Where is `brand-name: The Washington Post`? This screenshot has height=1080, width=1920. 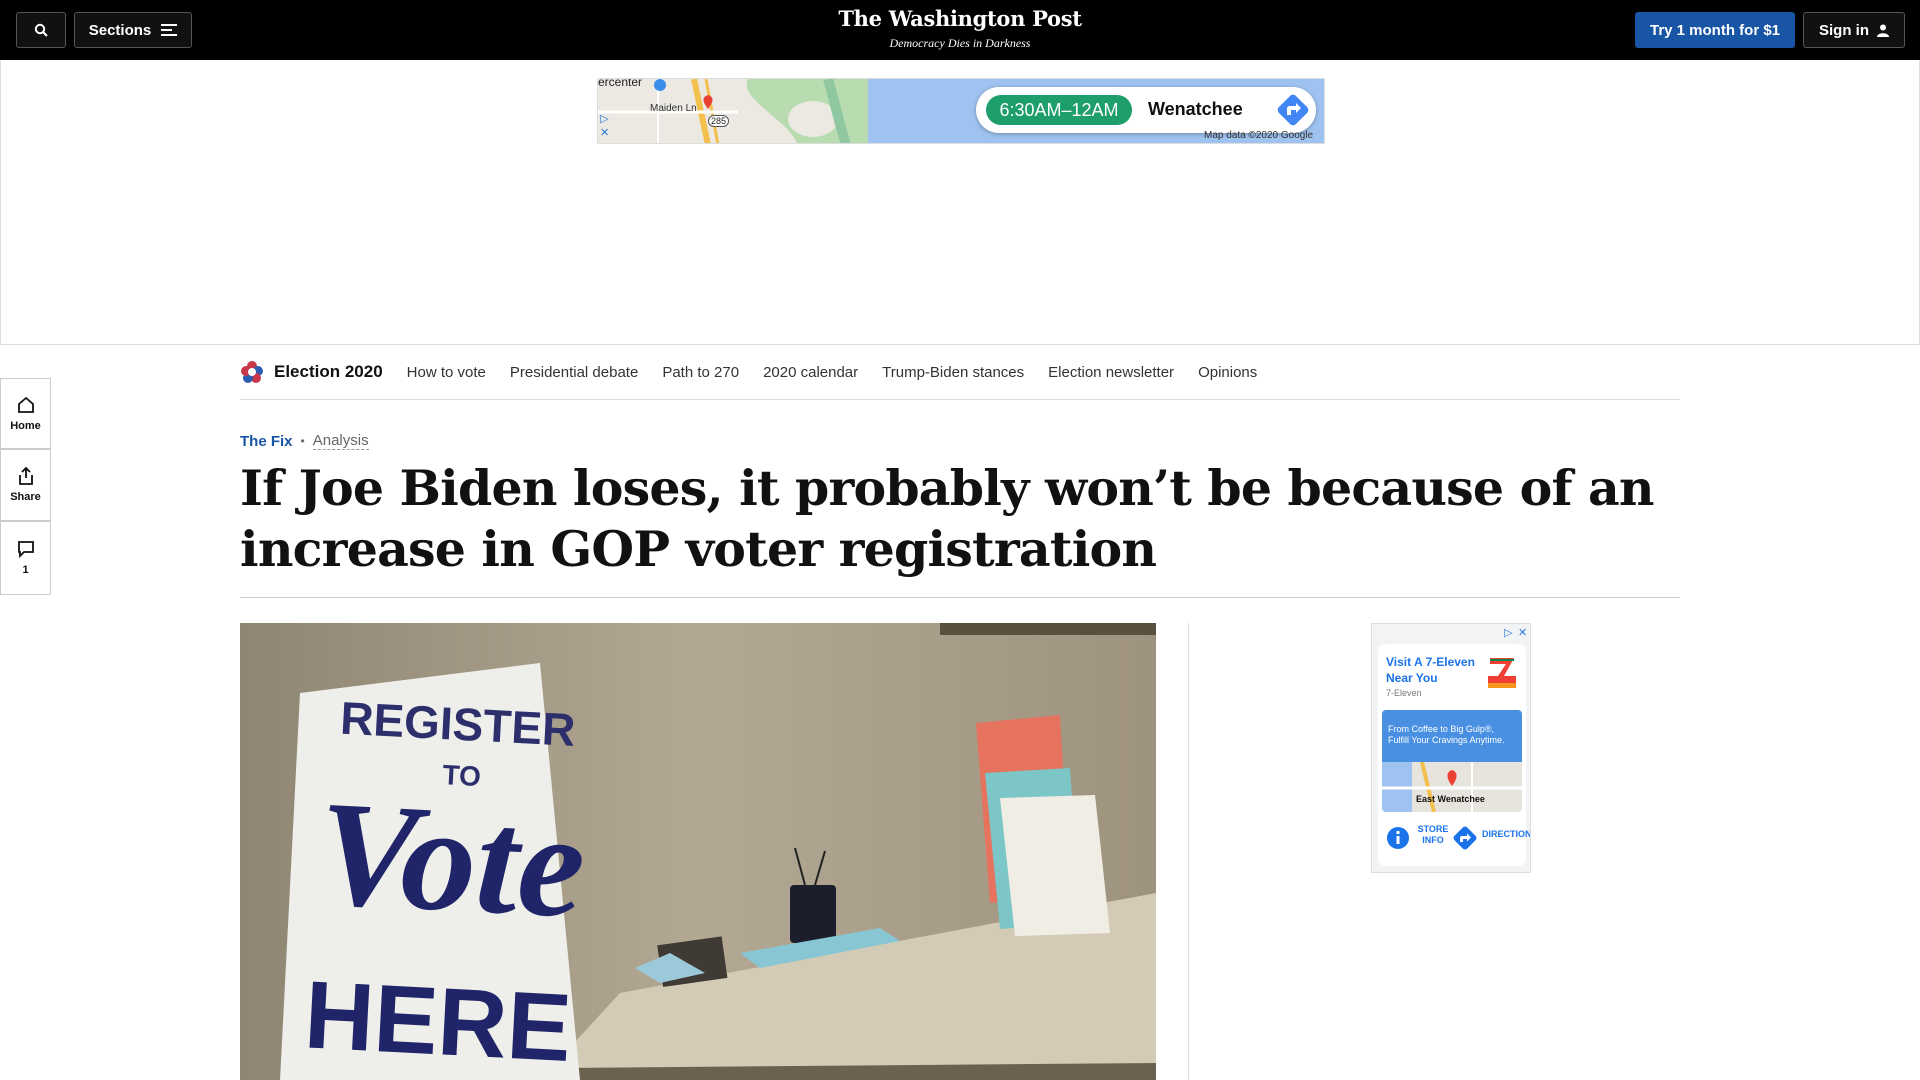 brand-name: The Washington Post is located at coordinates (960, 18).